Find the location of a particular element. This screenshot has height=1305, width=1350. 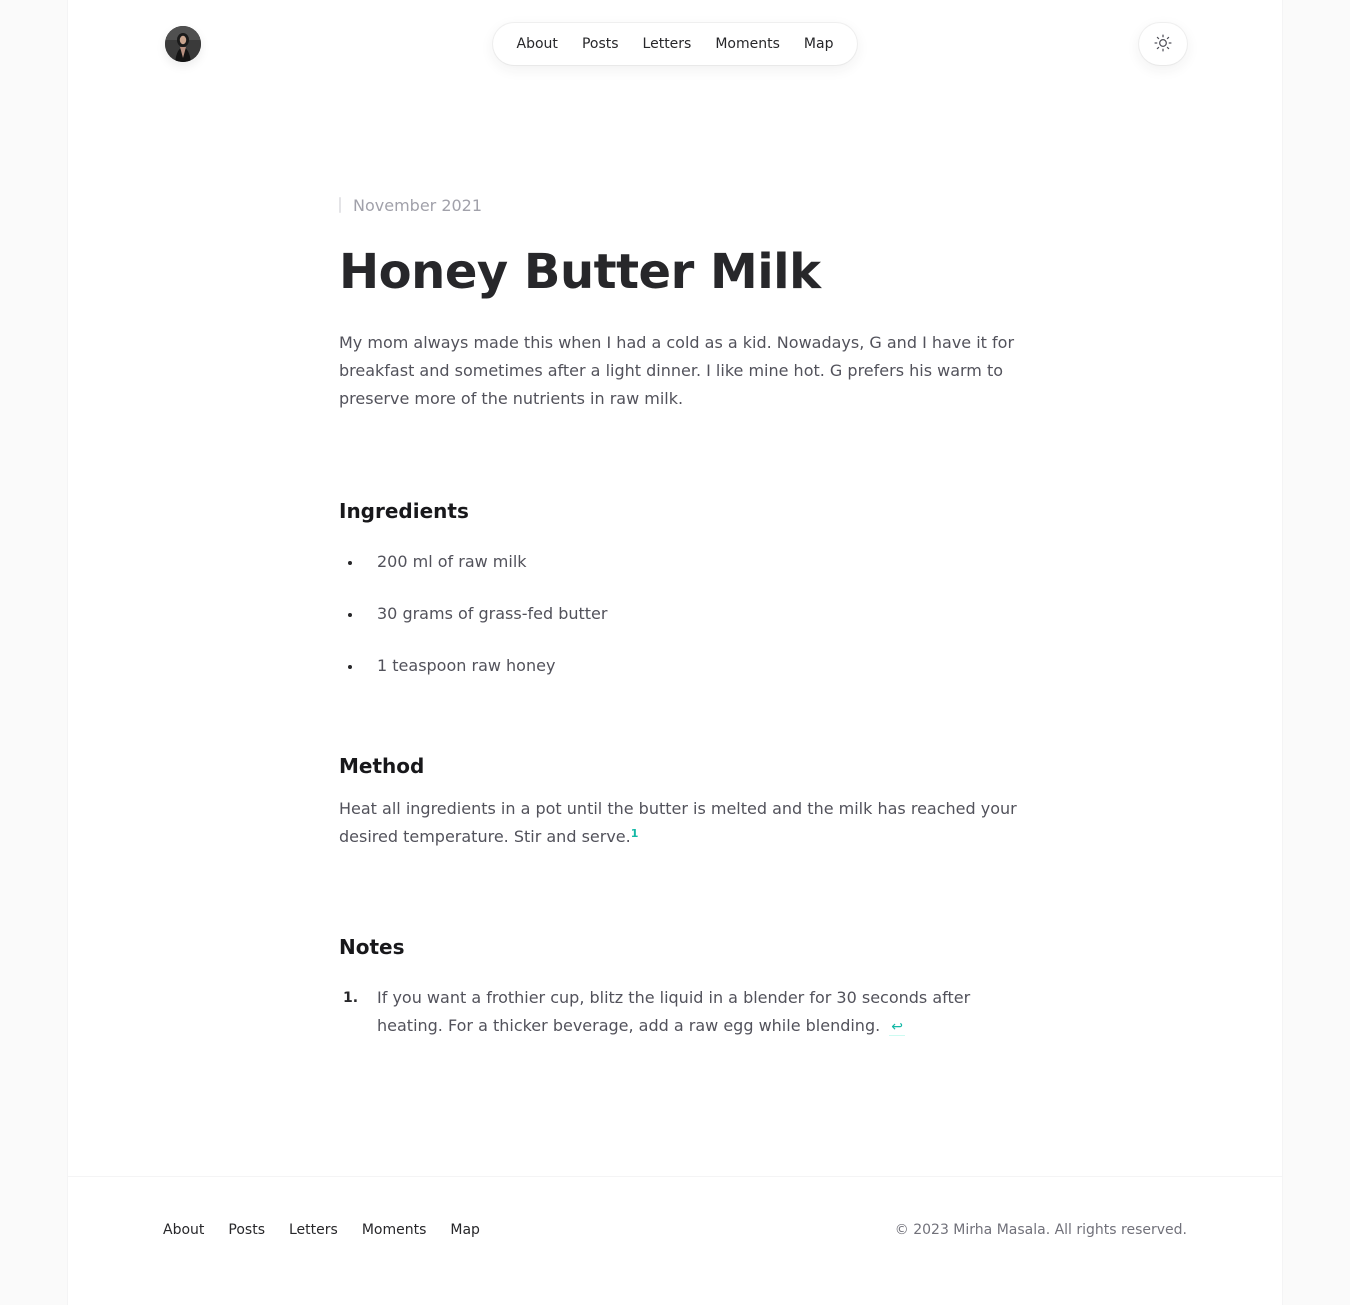

sun-icon is located at coordinates (1163, 44).